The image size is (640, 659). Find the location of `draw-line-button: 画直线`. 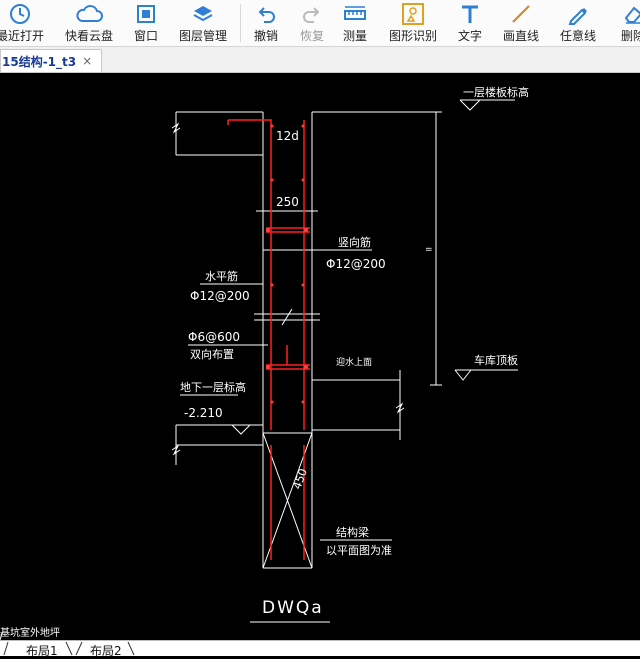

draw-line-button: 画直线 is located at coordinates (521, 23).